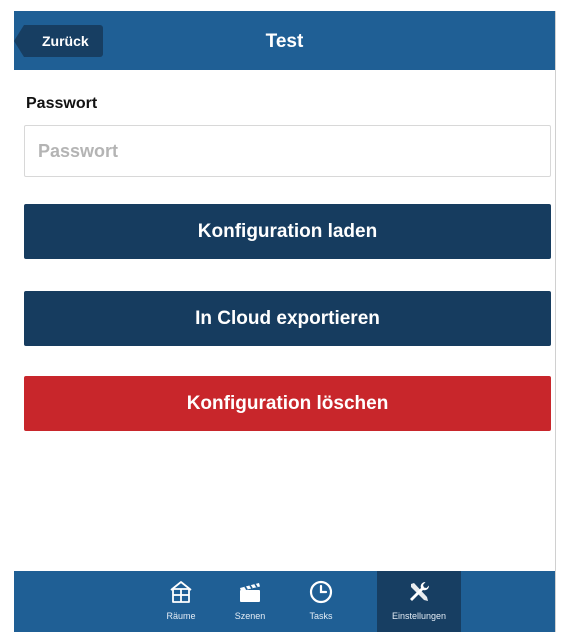 The width and height of the screenshot is (563, 634). I want to click on tab-tasks: Tasks, so click(321, 601).